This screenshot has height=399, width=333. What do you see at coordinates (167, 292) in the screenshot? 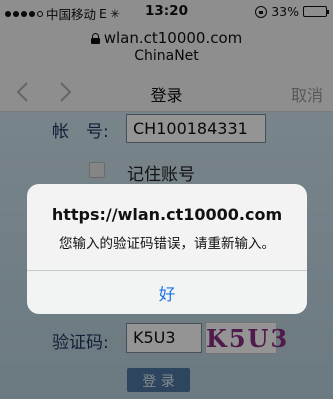
I see `alert-ok-button: 好` at bounding box center [167, 292].